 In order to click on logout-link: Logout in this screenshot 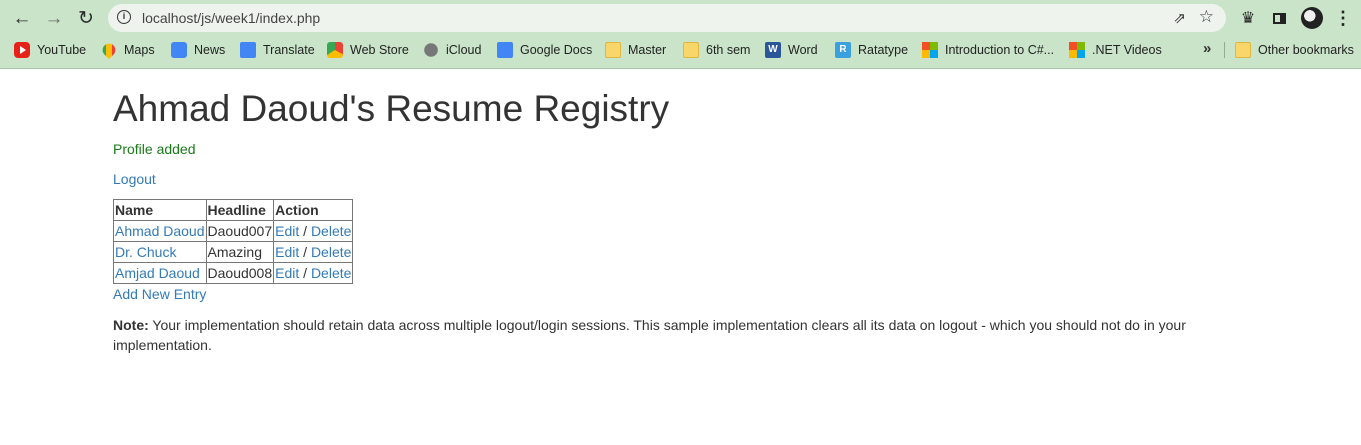, I will do `click(134, 179)`.